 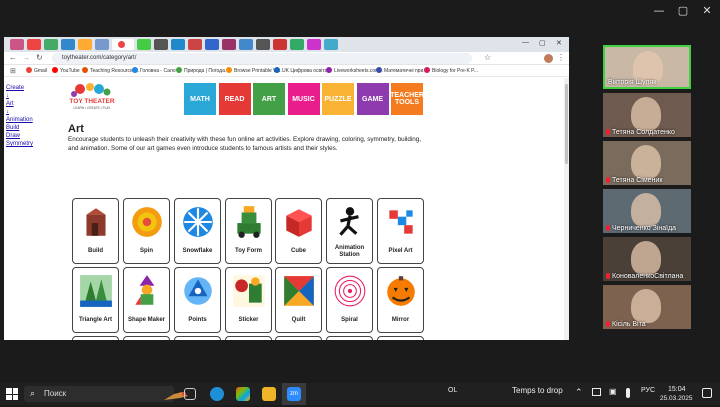 What do you see at coordinates (647, 67) in the screenshot?
I see `participant-tile: Вікторія Шуляк` at bounding box center [647, 67].